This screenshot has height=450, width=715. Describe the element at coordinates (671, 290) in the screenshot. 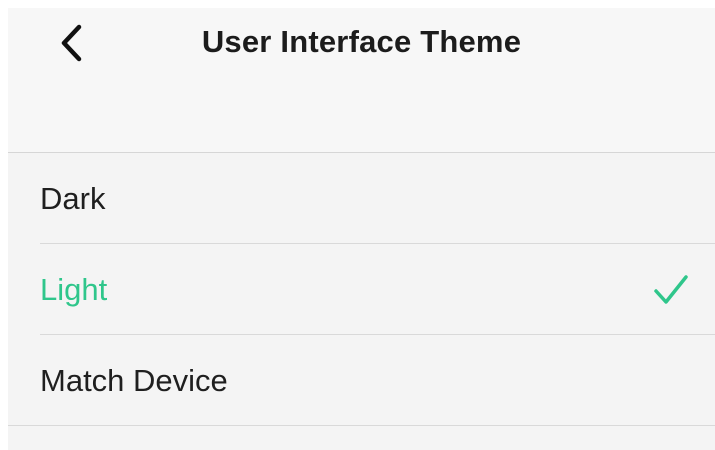

I see `checkmark-icon` at that location.